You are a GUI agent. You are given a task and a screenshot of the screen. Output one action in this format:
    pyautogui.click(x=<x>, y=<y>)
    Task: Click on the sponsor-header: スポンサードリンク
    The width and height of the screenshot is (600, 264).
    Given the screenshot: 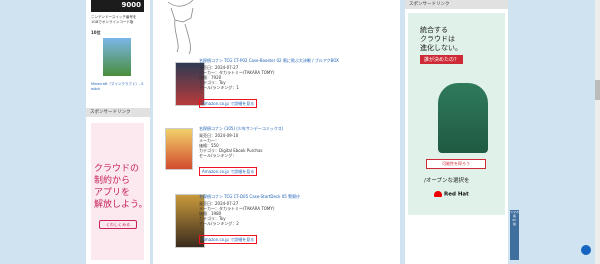 What is the action you would take?
    pyautogui.click(x=118, y=112)
    